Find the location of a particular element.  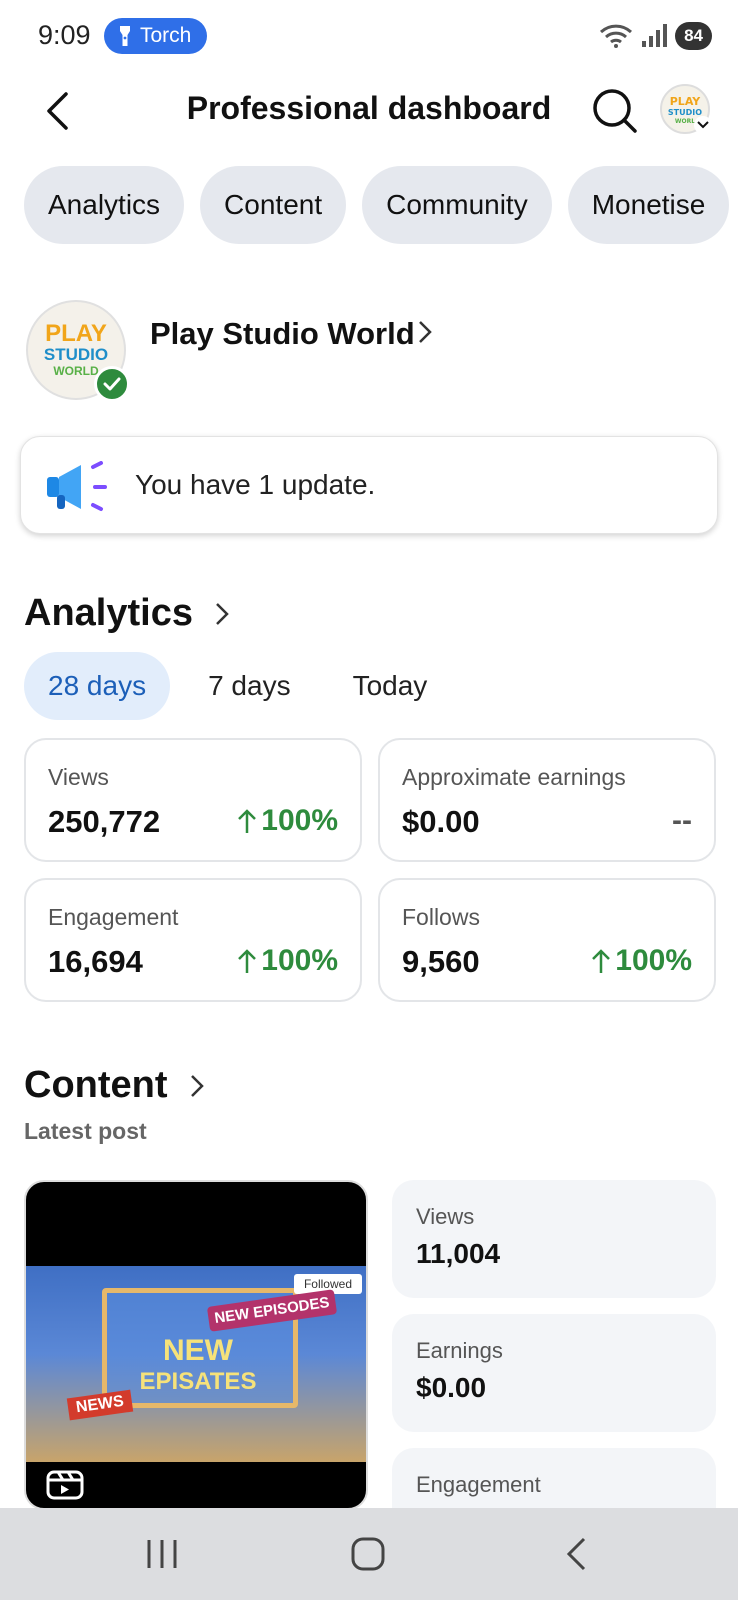

metric-card-follows: Follows 9,560 100% is located at coordinates (547, 940).